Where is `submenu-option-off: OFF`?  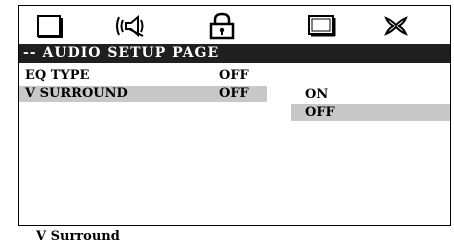
submenu-option-off: OFF is located at coordinates (370, 112).